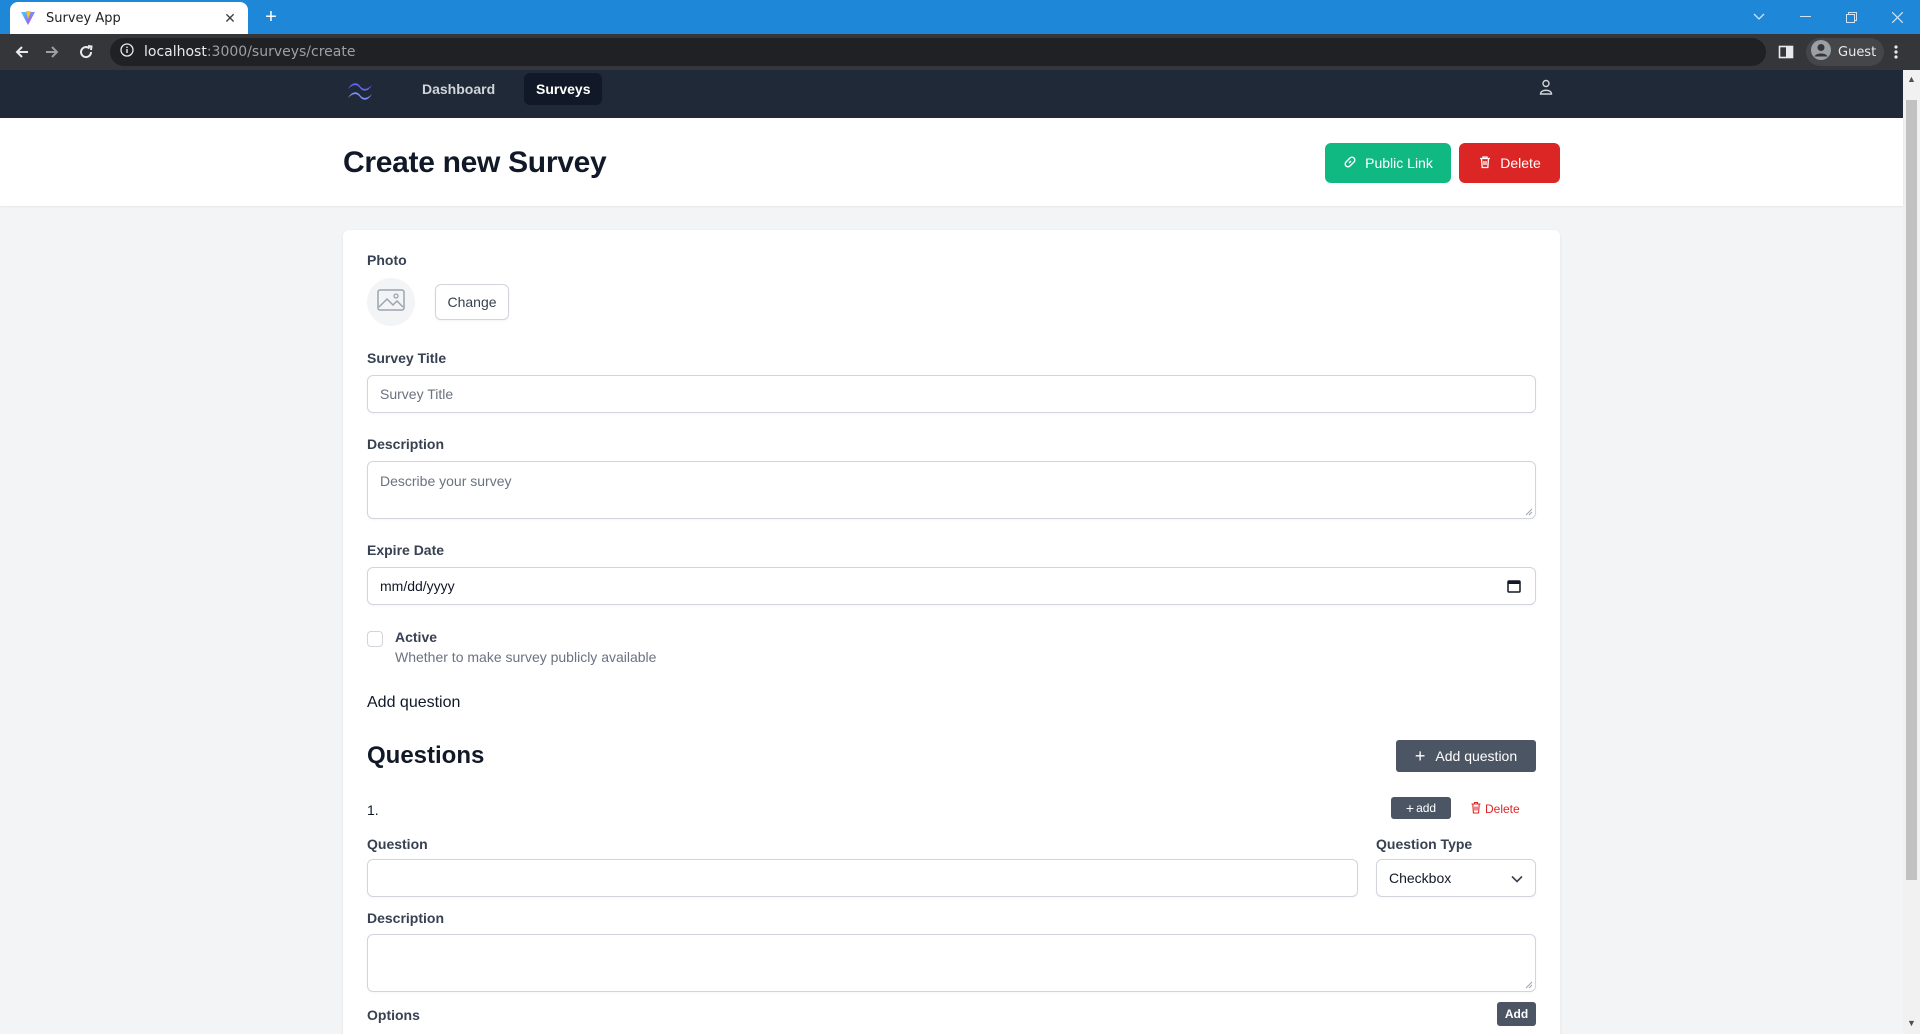 Image resolution: width=1920 pixels, height=1034 pixels. Describe the element at coordinates (129, 18) in the screenshot. I see `browser-tab: Survey App ✕` at that location.